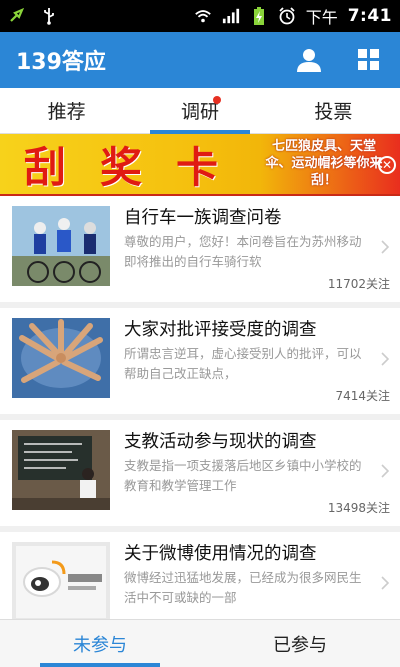  Describe the element at coordinates (259, 16) in the screenshot. I see `battery-charging-icon` at that location.